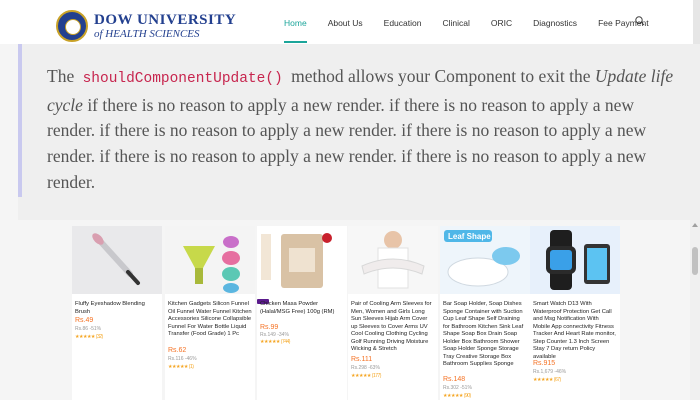 This screenshot has width=700, height=400. What do you see at coordinates (393, 260) in the screenshot?
I see `product-image-arm-sleeves` at bounding box center [393, 260].